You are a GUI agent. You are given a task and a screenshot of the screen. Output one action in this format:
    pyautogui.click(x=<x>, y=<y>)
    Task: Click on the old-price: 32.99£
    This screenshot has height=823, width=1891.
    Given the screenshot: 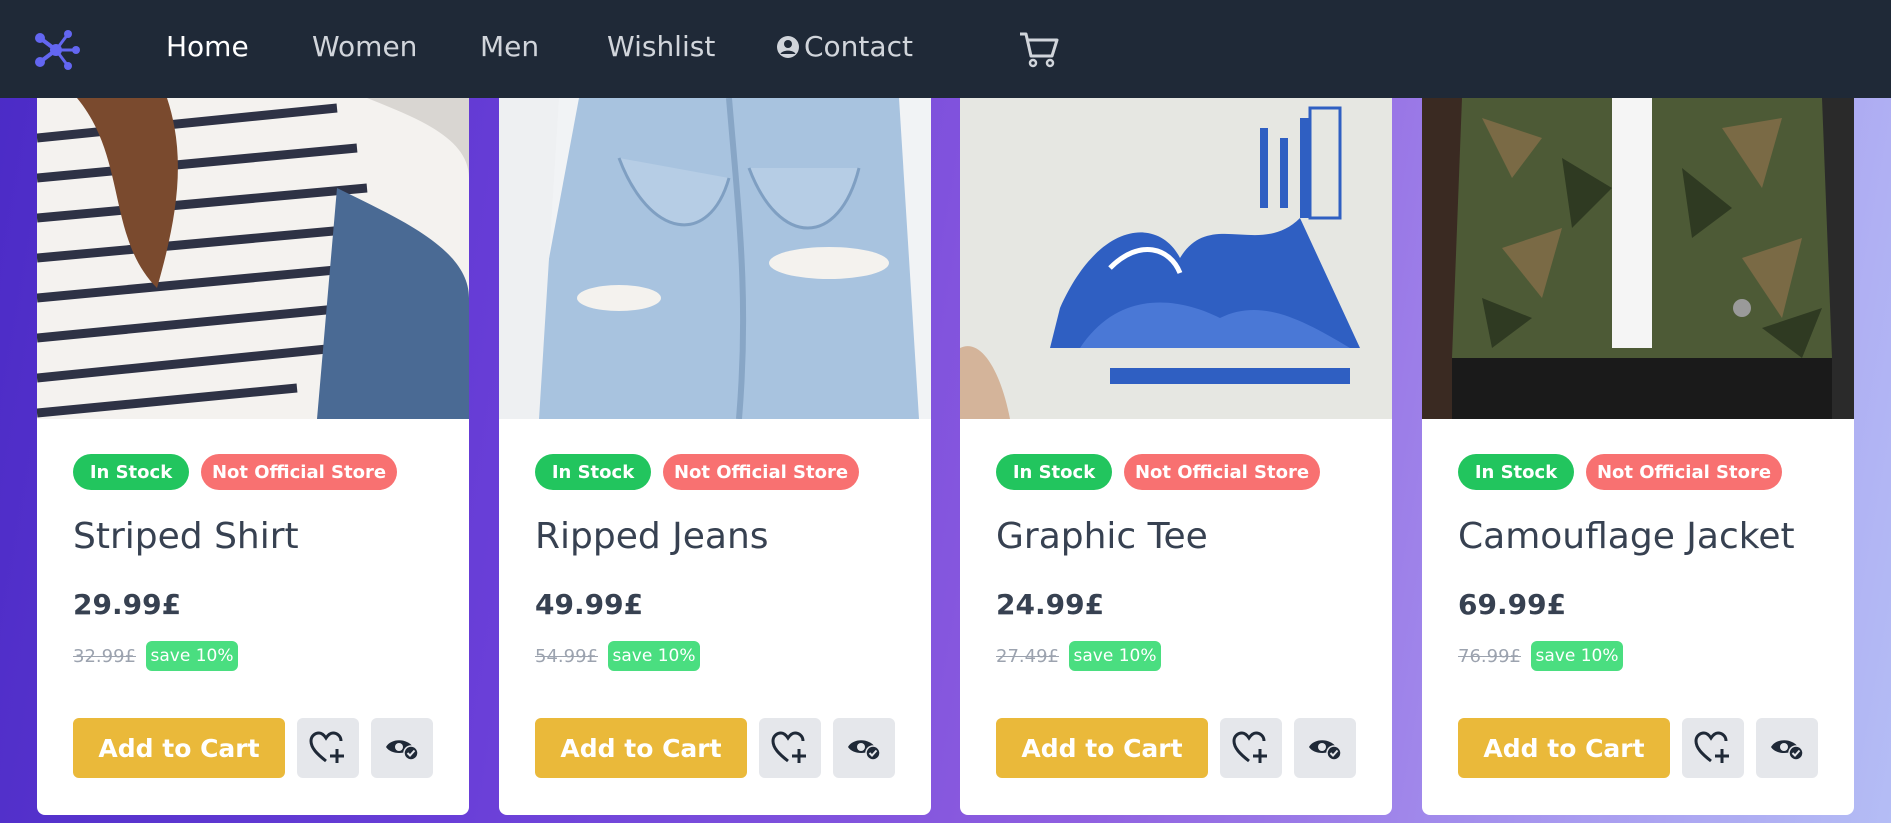 What is the action you would take?
    pyautogui.click(x=104, y=656)
    